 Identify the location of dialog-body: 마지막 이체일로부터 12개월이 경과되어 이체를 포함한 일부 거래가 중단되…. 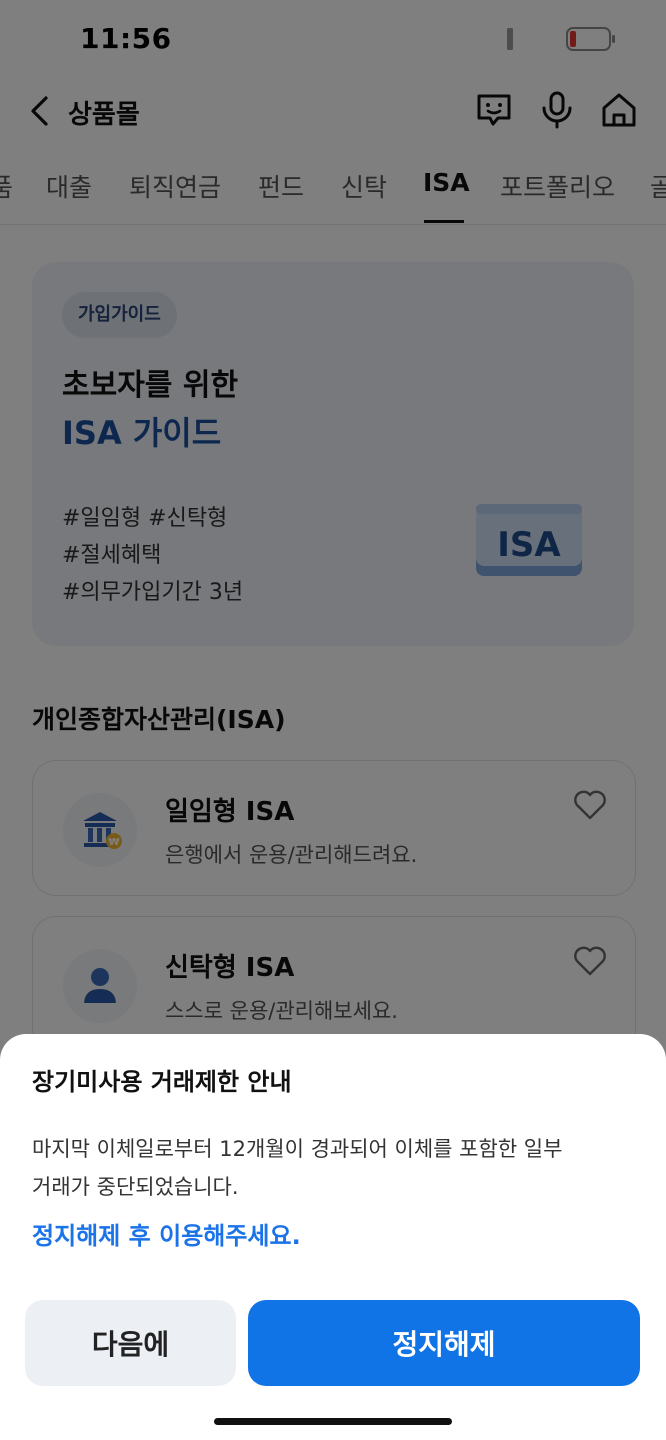
(332, 1168).